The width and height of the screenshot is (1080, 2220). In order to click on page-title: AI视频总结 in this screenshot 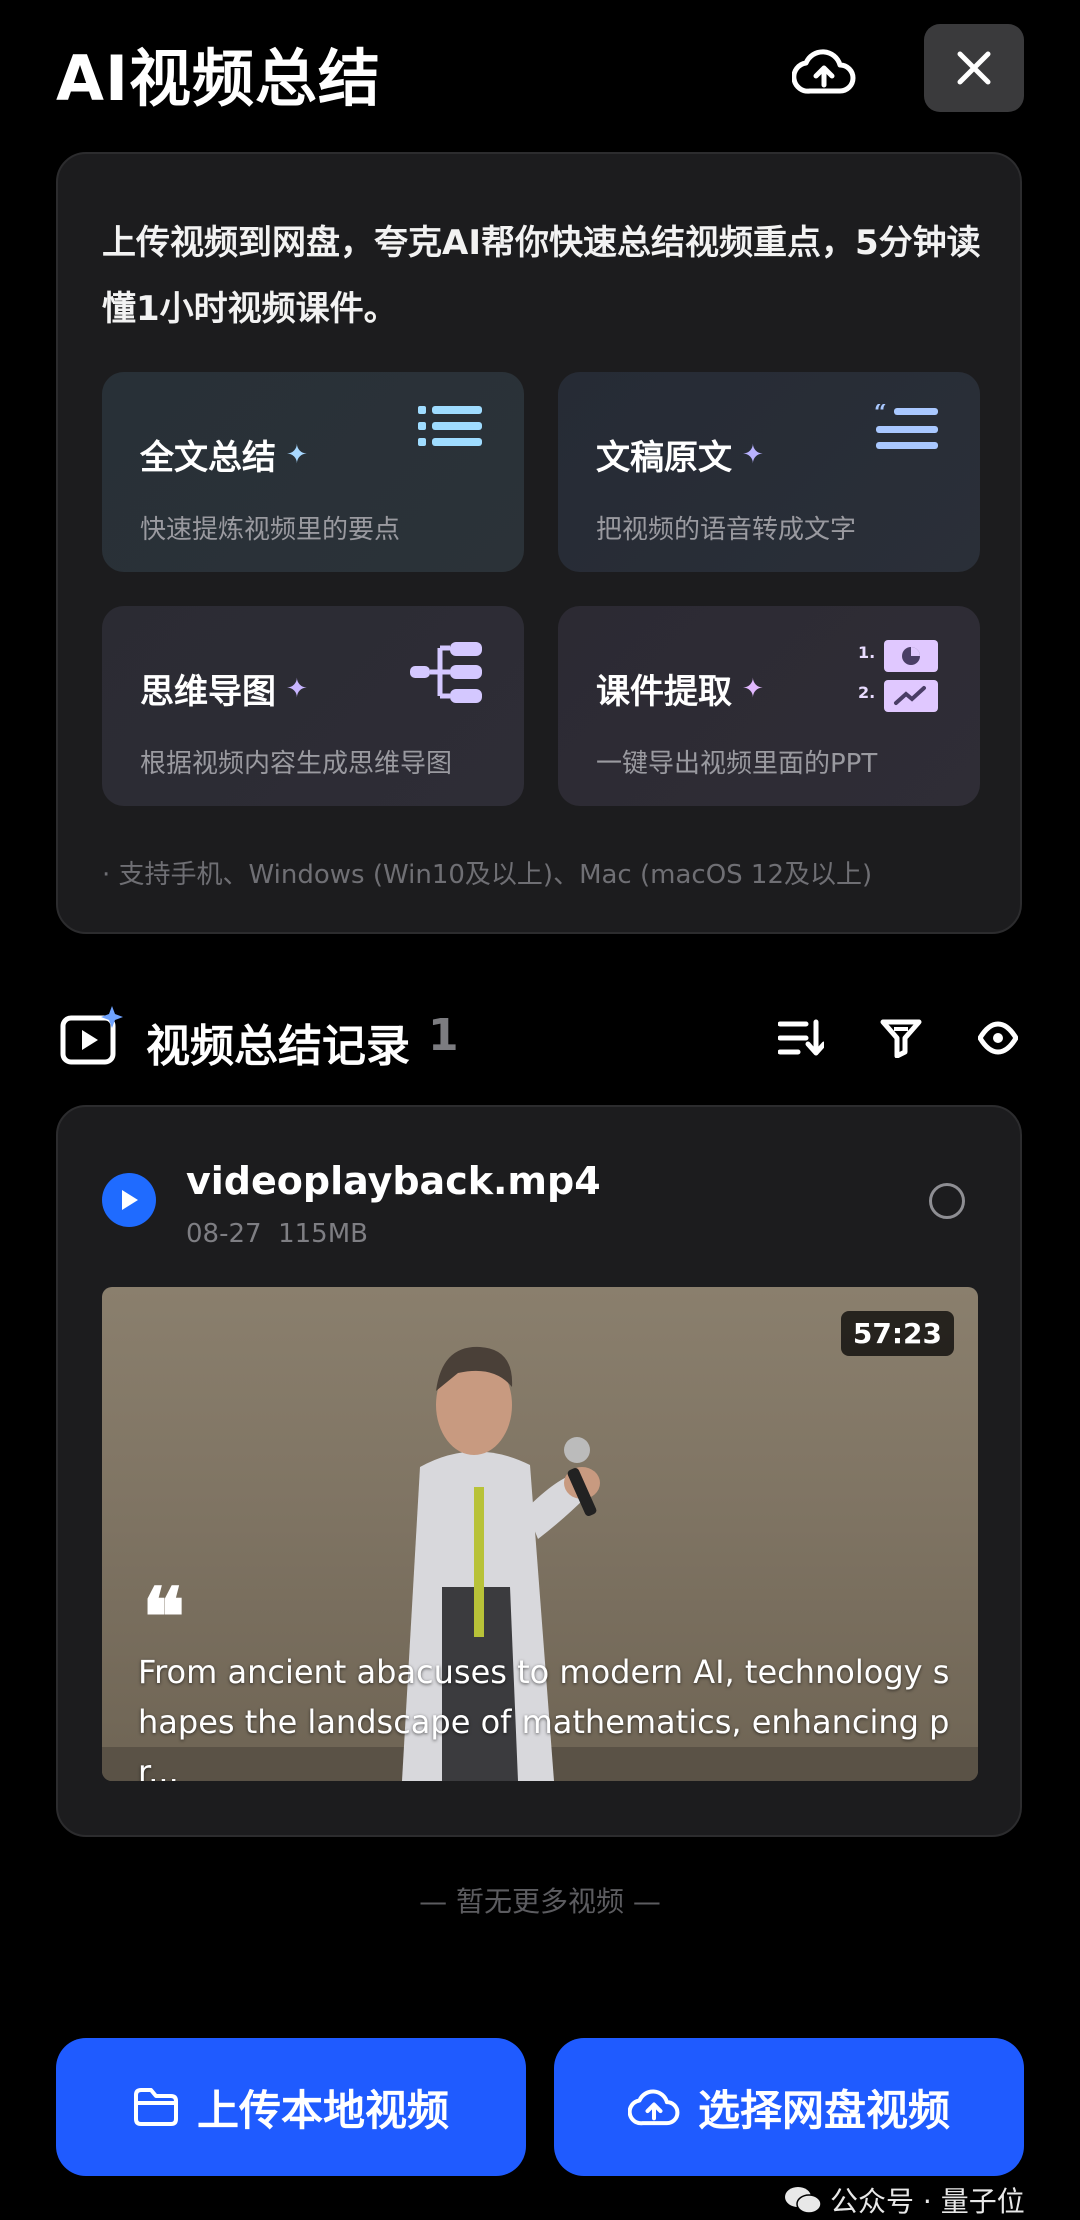, I will do `click(219, 78)`.